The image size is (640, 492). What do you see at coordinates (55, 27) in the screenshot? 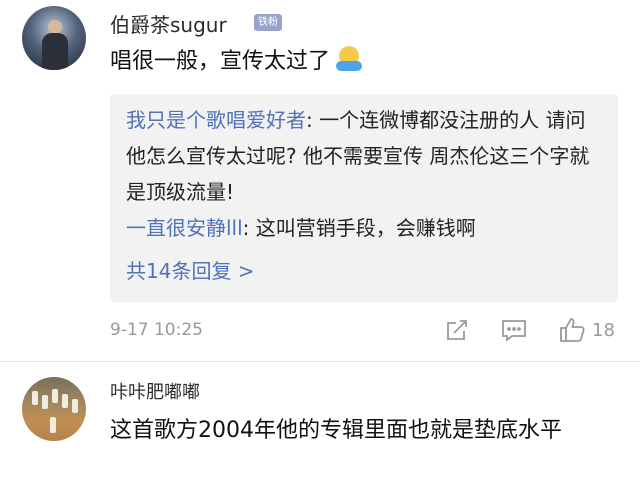
I see `avatar-figure-head` at bounding box center [55, 27].